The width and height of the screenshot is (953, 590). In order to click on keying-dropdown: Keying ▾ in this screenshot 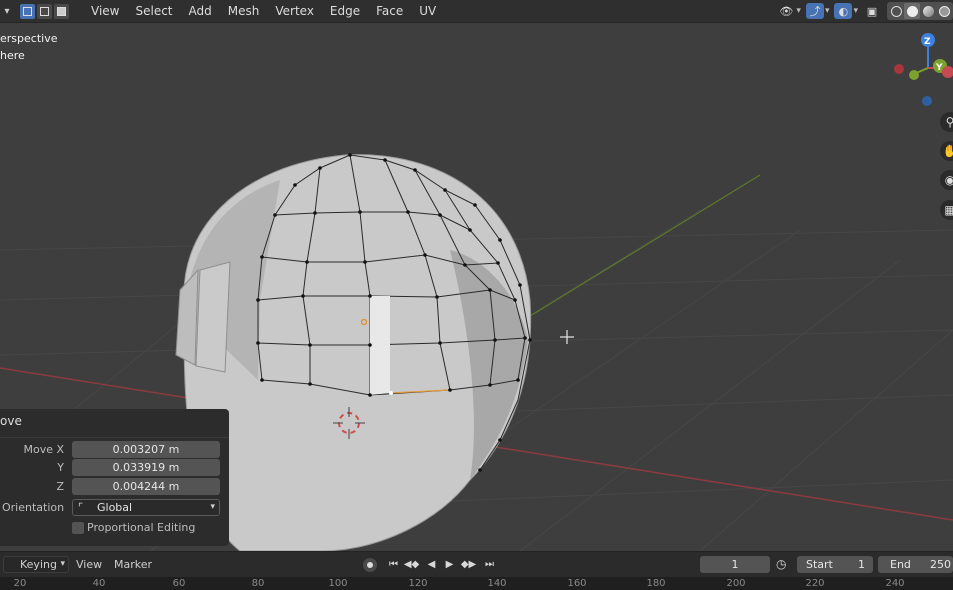, I will do `click(36, 564)`.